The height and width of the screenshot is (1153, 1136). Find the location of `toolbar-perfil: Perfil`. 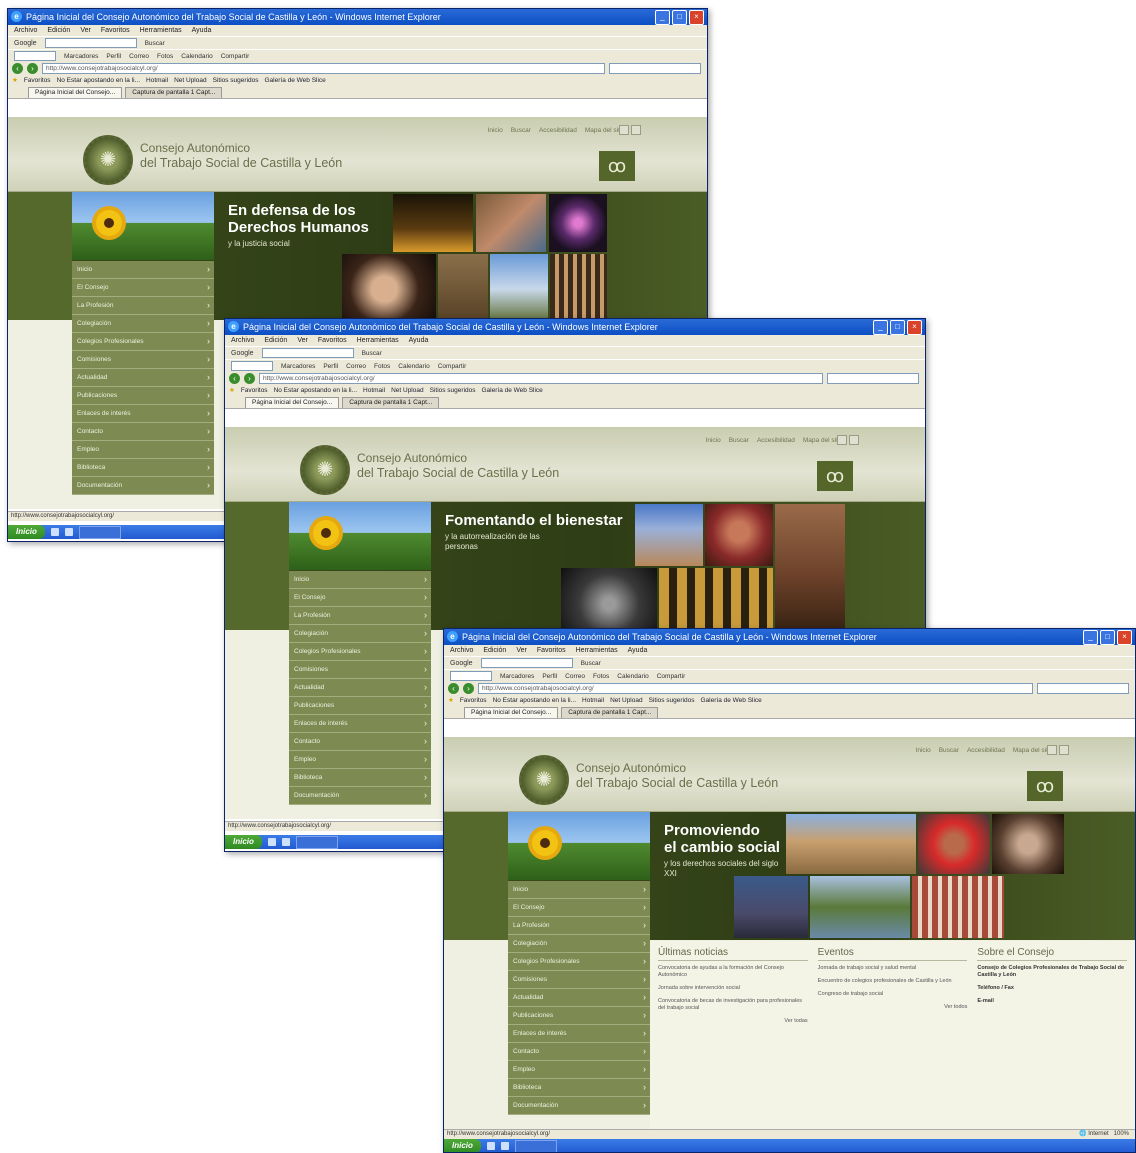

toolbar-perfil: Perfil is located at coordinates (113, 56).